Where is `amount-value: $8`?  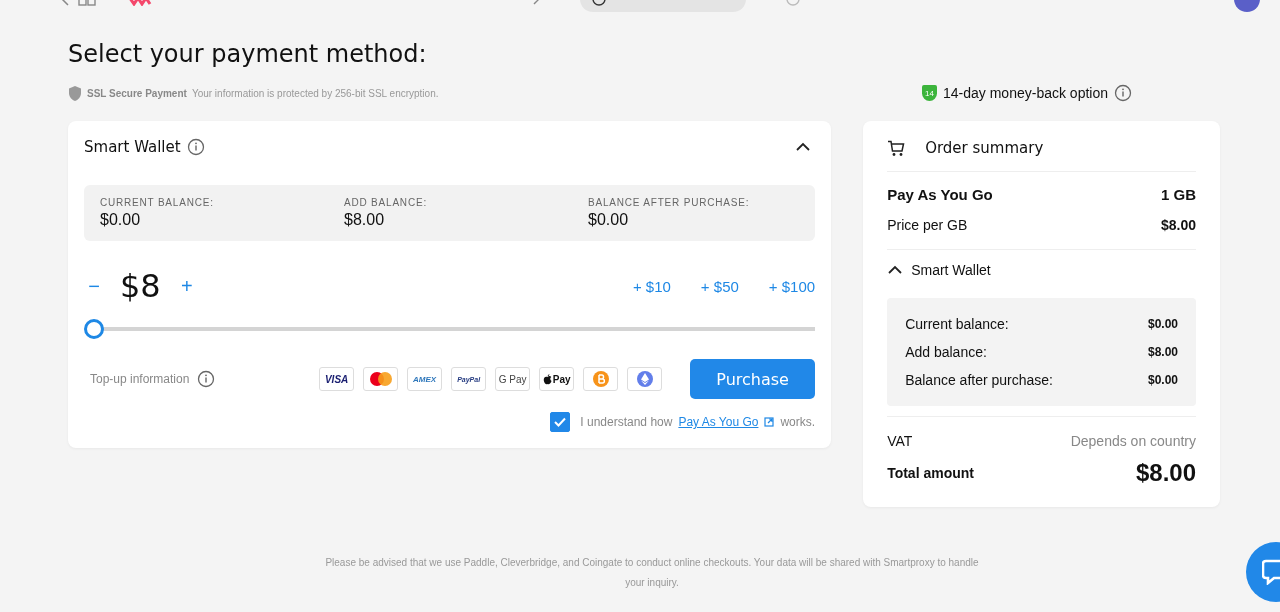
amount-value: $8 is located at coordinates (140, 286).